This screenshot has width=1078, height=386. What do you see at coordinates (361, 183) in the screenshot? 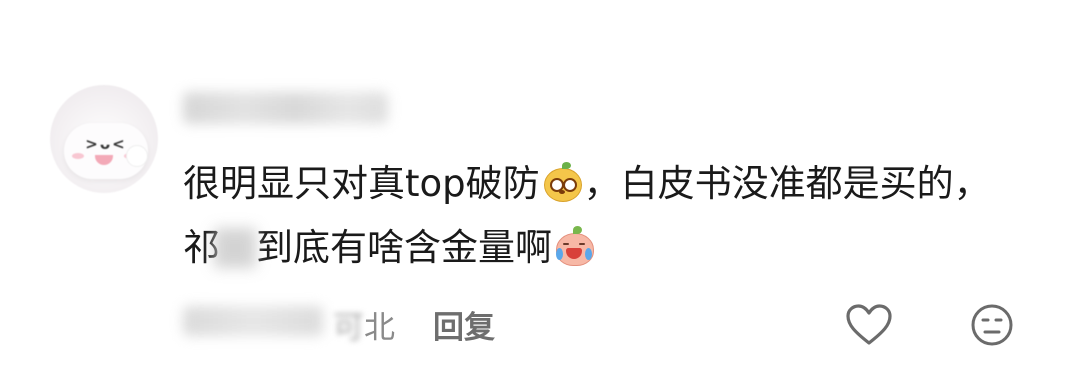
I see `comment-text-part1: 很明显只对真top破防` at bounding box center [361, 183].